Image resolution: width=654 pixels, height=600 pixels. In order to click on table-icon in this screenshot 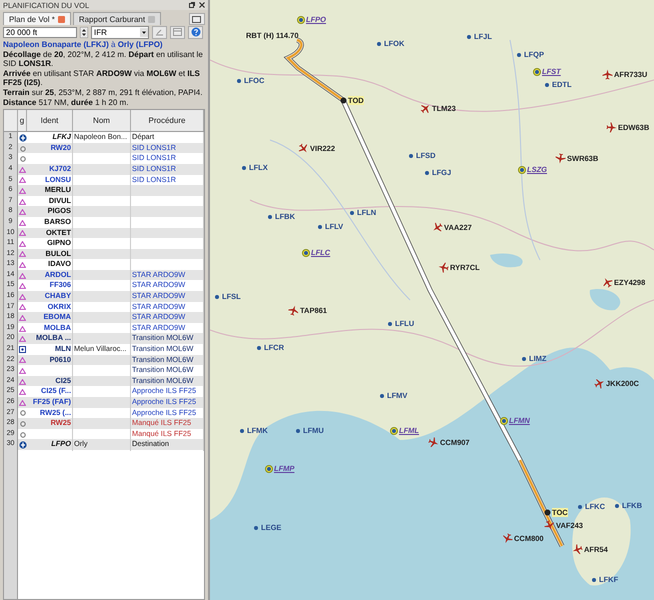, I will do `click(177, 32)`.